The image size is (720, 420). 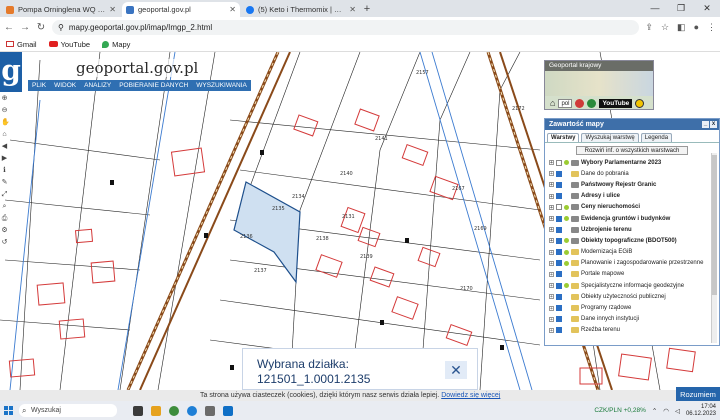 What do you see at coordinates (138, 410) in the screenshot?
I see `task-view-icon` at bounding box center [138, 410].